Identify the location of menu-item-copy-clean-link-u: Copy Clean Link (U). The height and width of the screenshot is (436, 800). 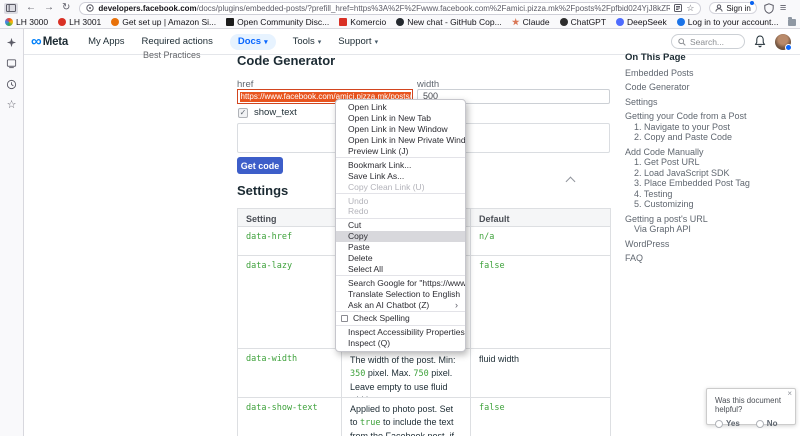
(400, 186).